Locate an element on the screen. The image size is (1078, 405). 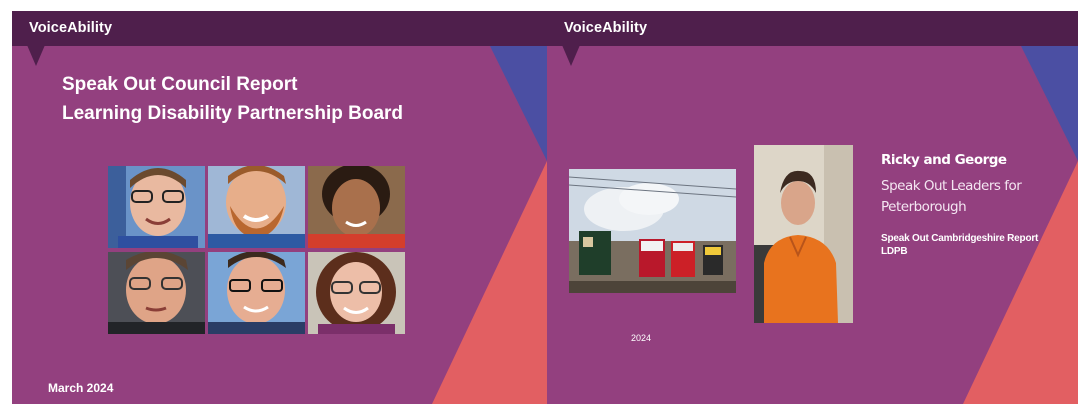
report-line-2: LDPB is located at coordinates (894, 251).